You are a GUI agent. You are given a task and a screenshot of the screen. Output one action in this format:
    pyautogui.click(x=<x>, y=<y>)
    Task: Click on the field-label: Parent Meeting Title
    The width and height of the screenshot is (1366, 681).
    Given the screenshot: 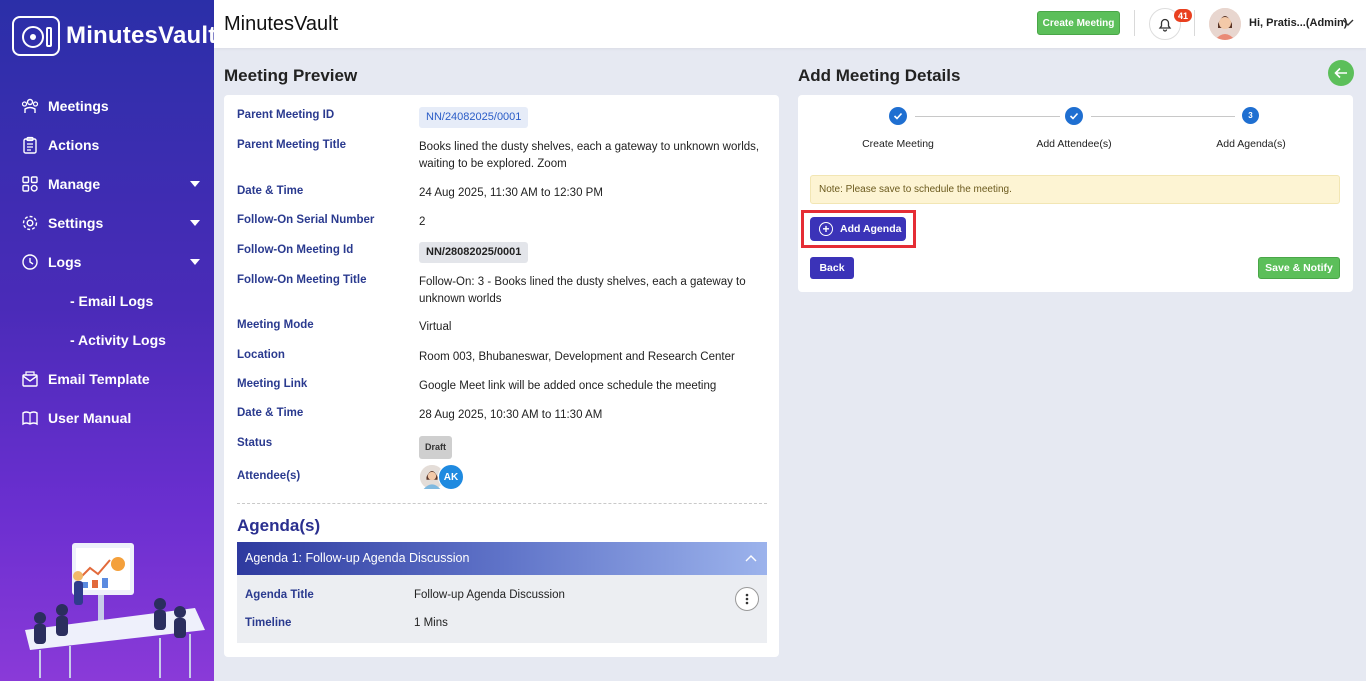 What is the action you would take?
    pyautogui.click(x=292, y=145)
    